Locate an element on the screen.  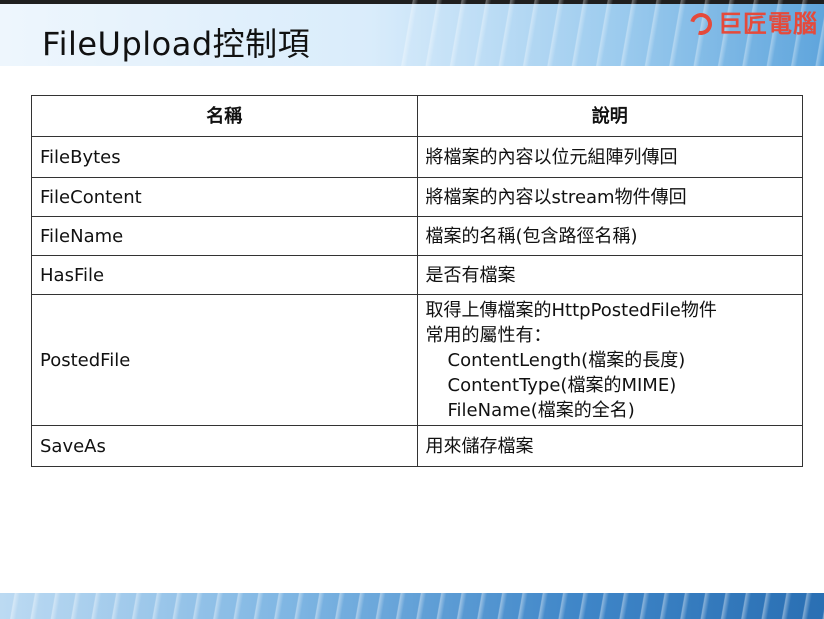
table-row: SaveAs 用來儲存檔案 is located at coordinates (417, 446).